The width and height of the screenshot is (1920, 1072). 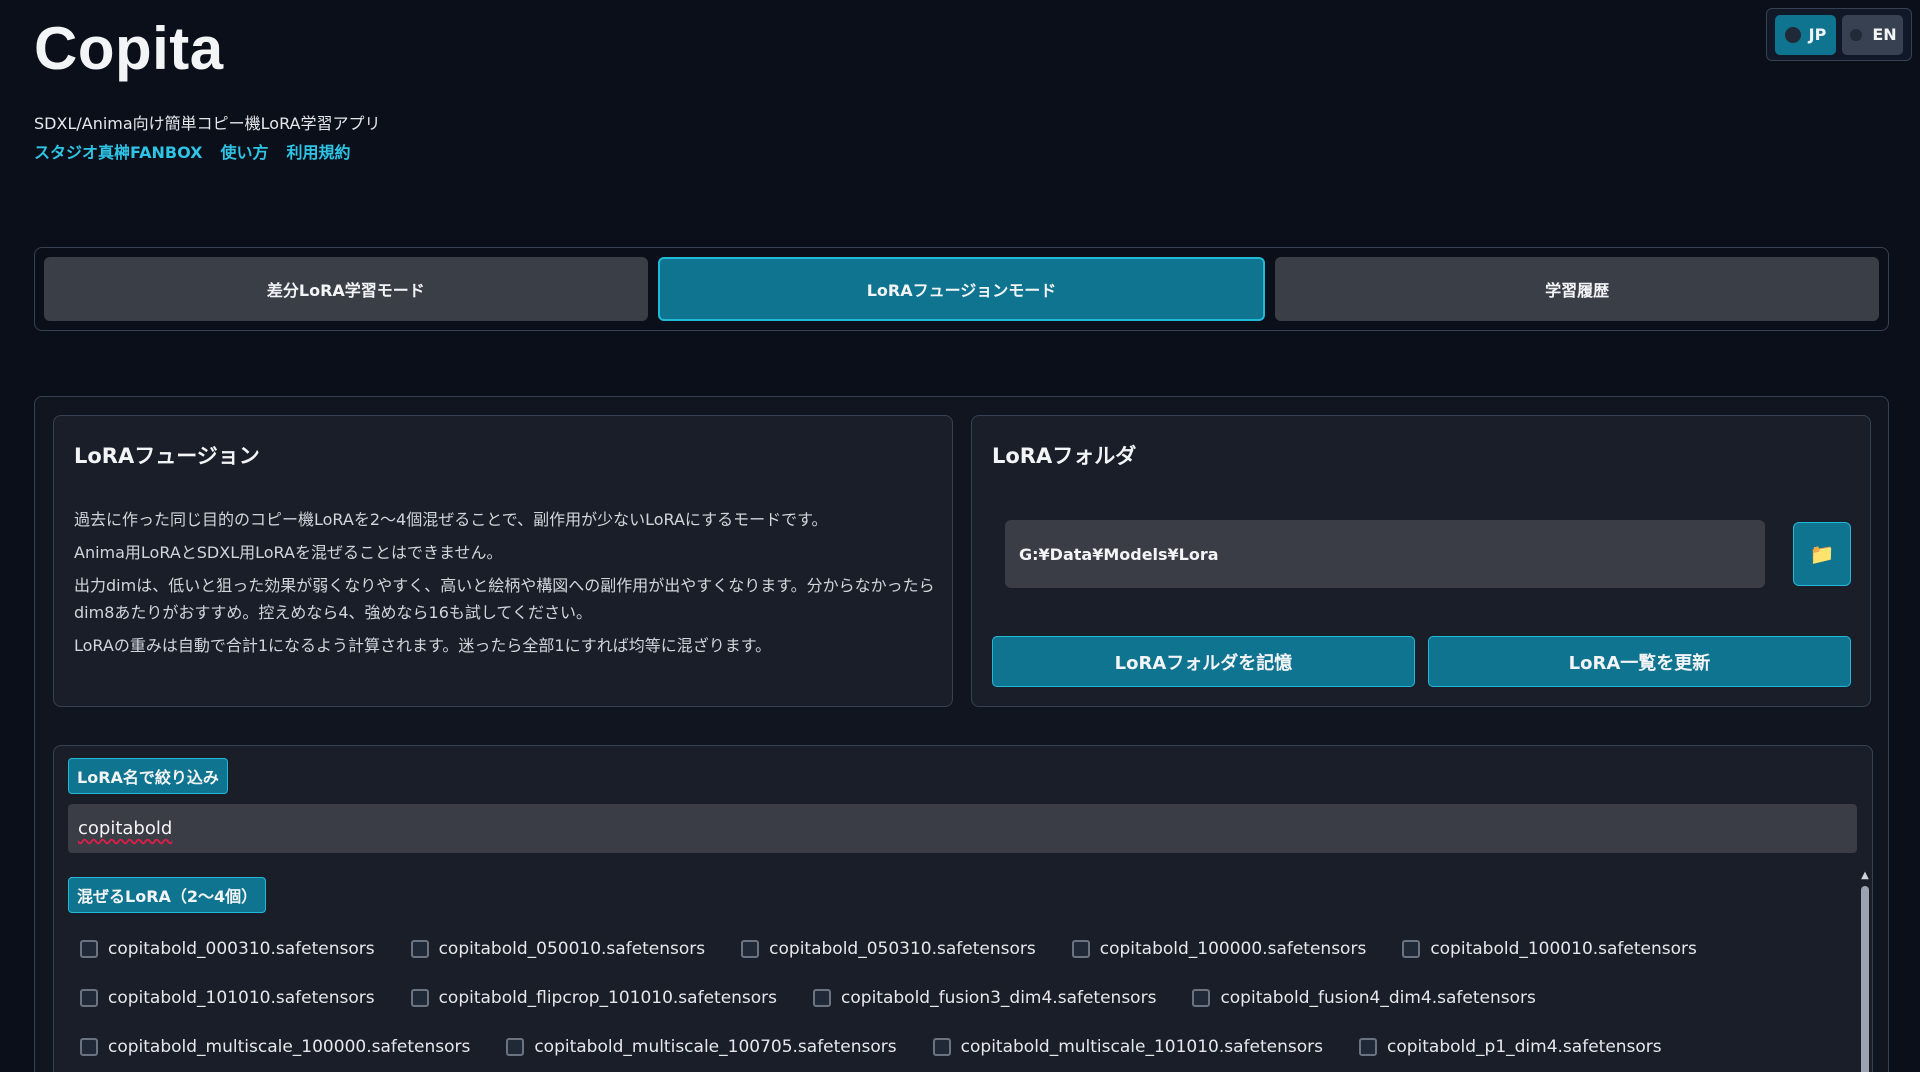 What do you see at coordinates (241, 997) in the screenshot?
I see `lora-name: copitabold_101010.safetensors` at bounding box center [241, 997].